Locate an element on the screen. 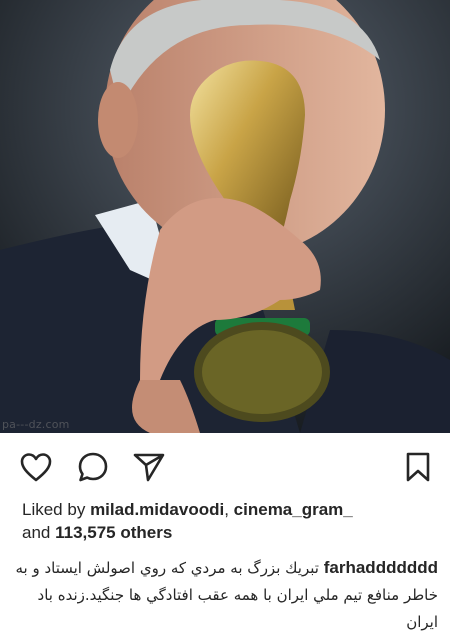 The width and height of the screenshot is (450, 638). liked-by-user-link: milad.midavoodi is located at coordinates (157, 509).